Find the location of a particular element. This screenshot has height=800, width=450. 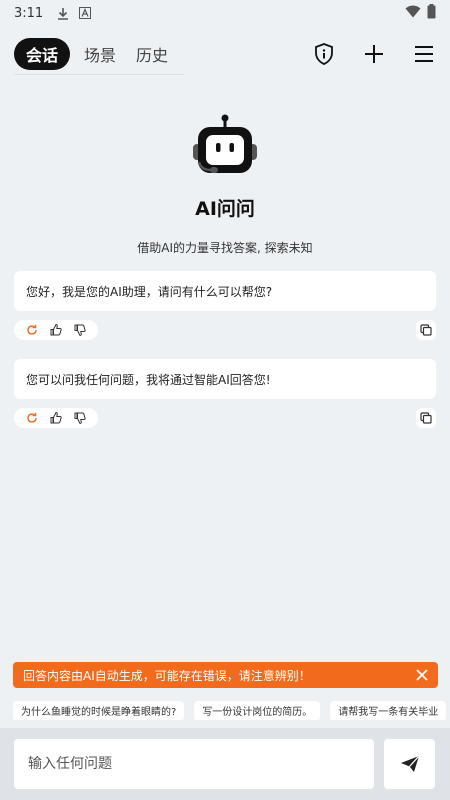

new-chat-button is located at coordinates (374, 54).